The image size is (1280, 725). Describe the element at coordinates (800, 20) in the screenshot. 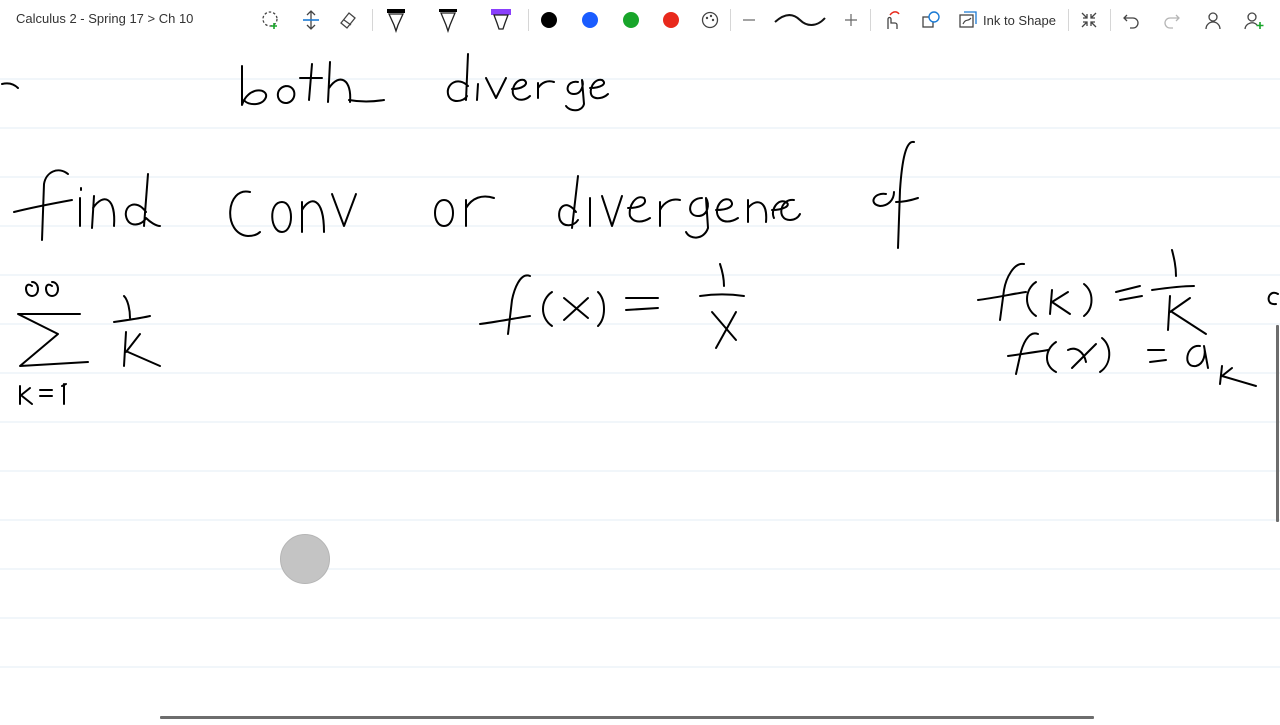

I see `stroke-width-preview-icon` at that location.